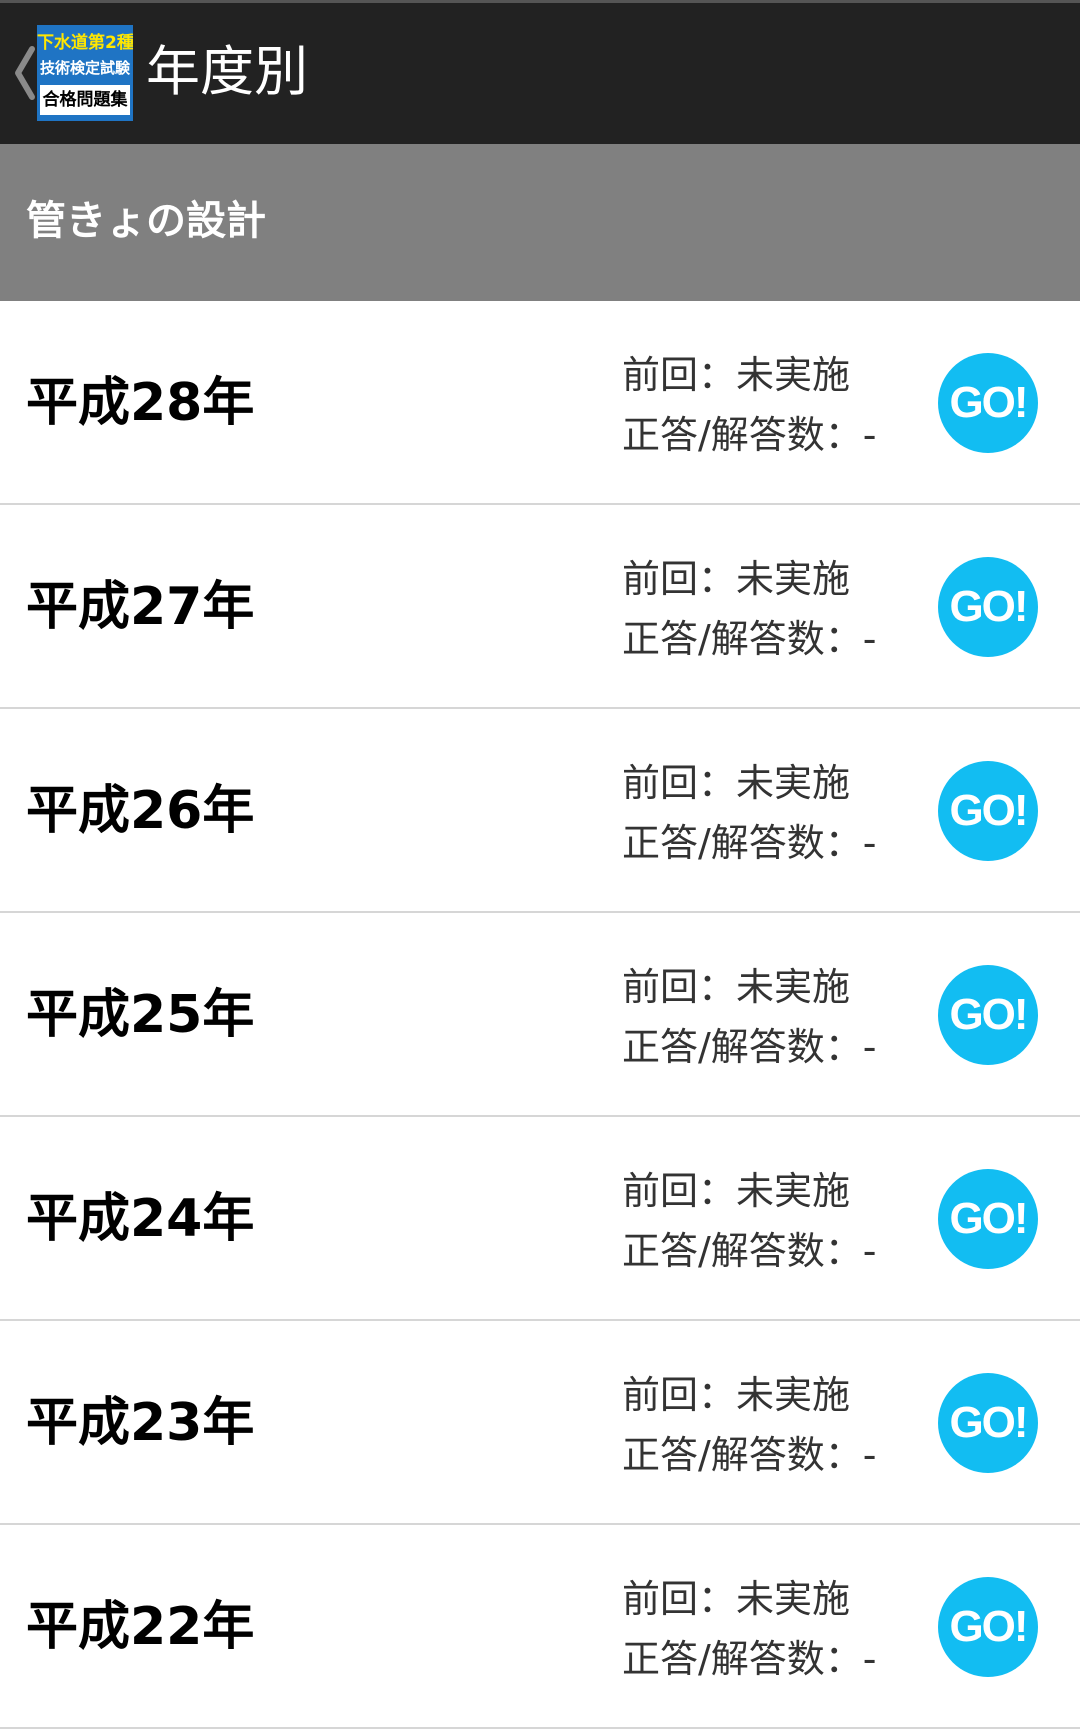 The width and height of the screenshot is (1080, 1729). I want to click on year-label: 平成24年, so click(140, 1219).